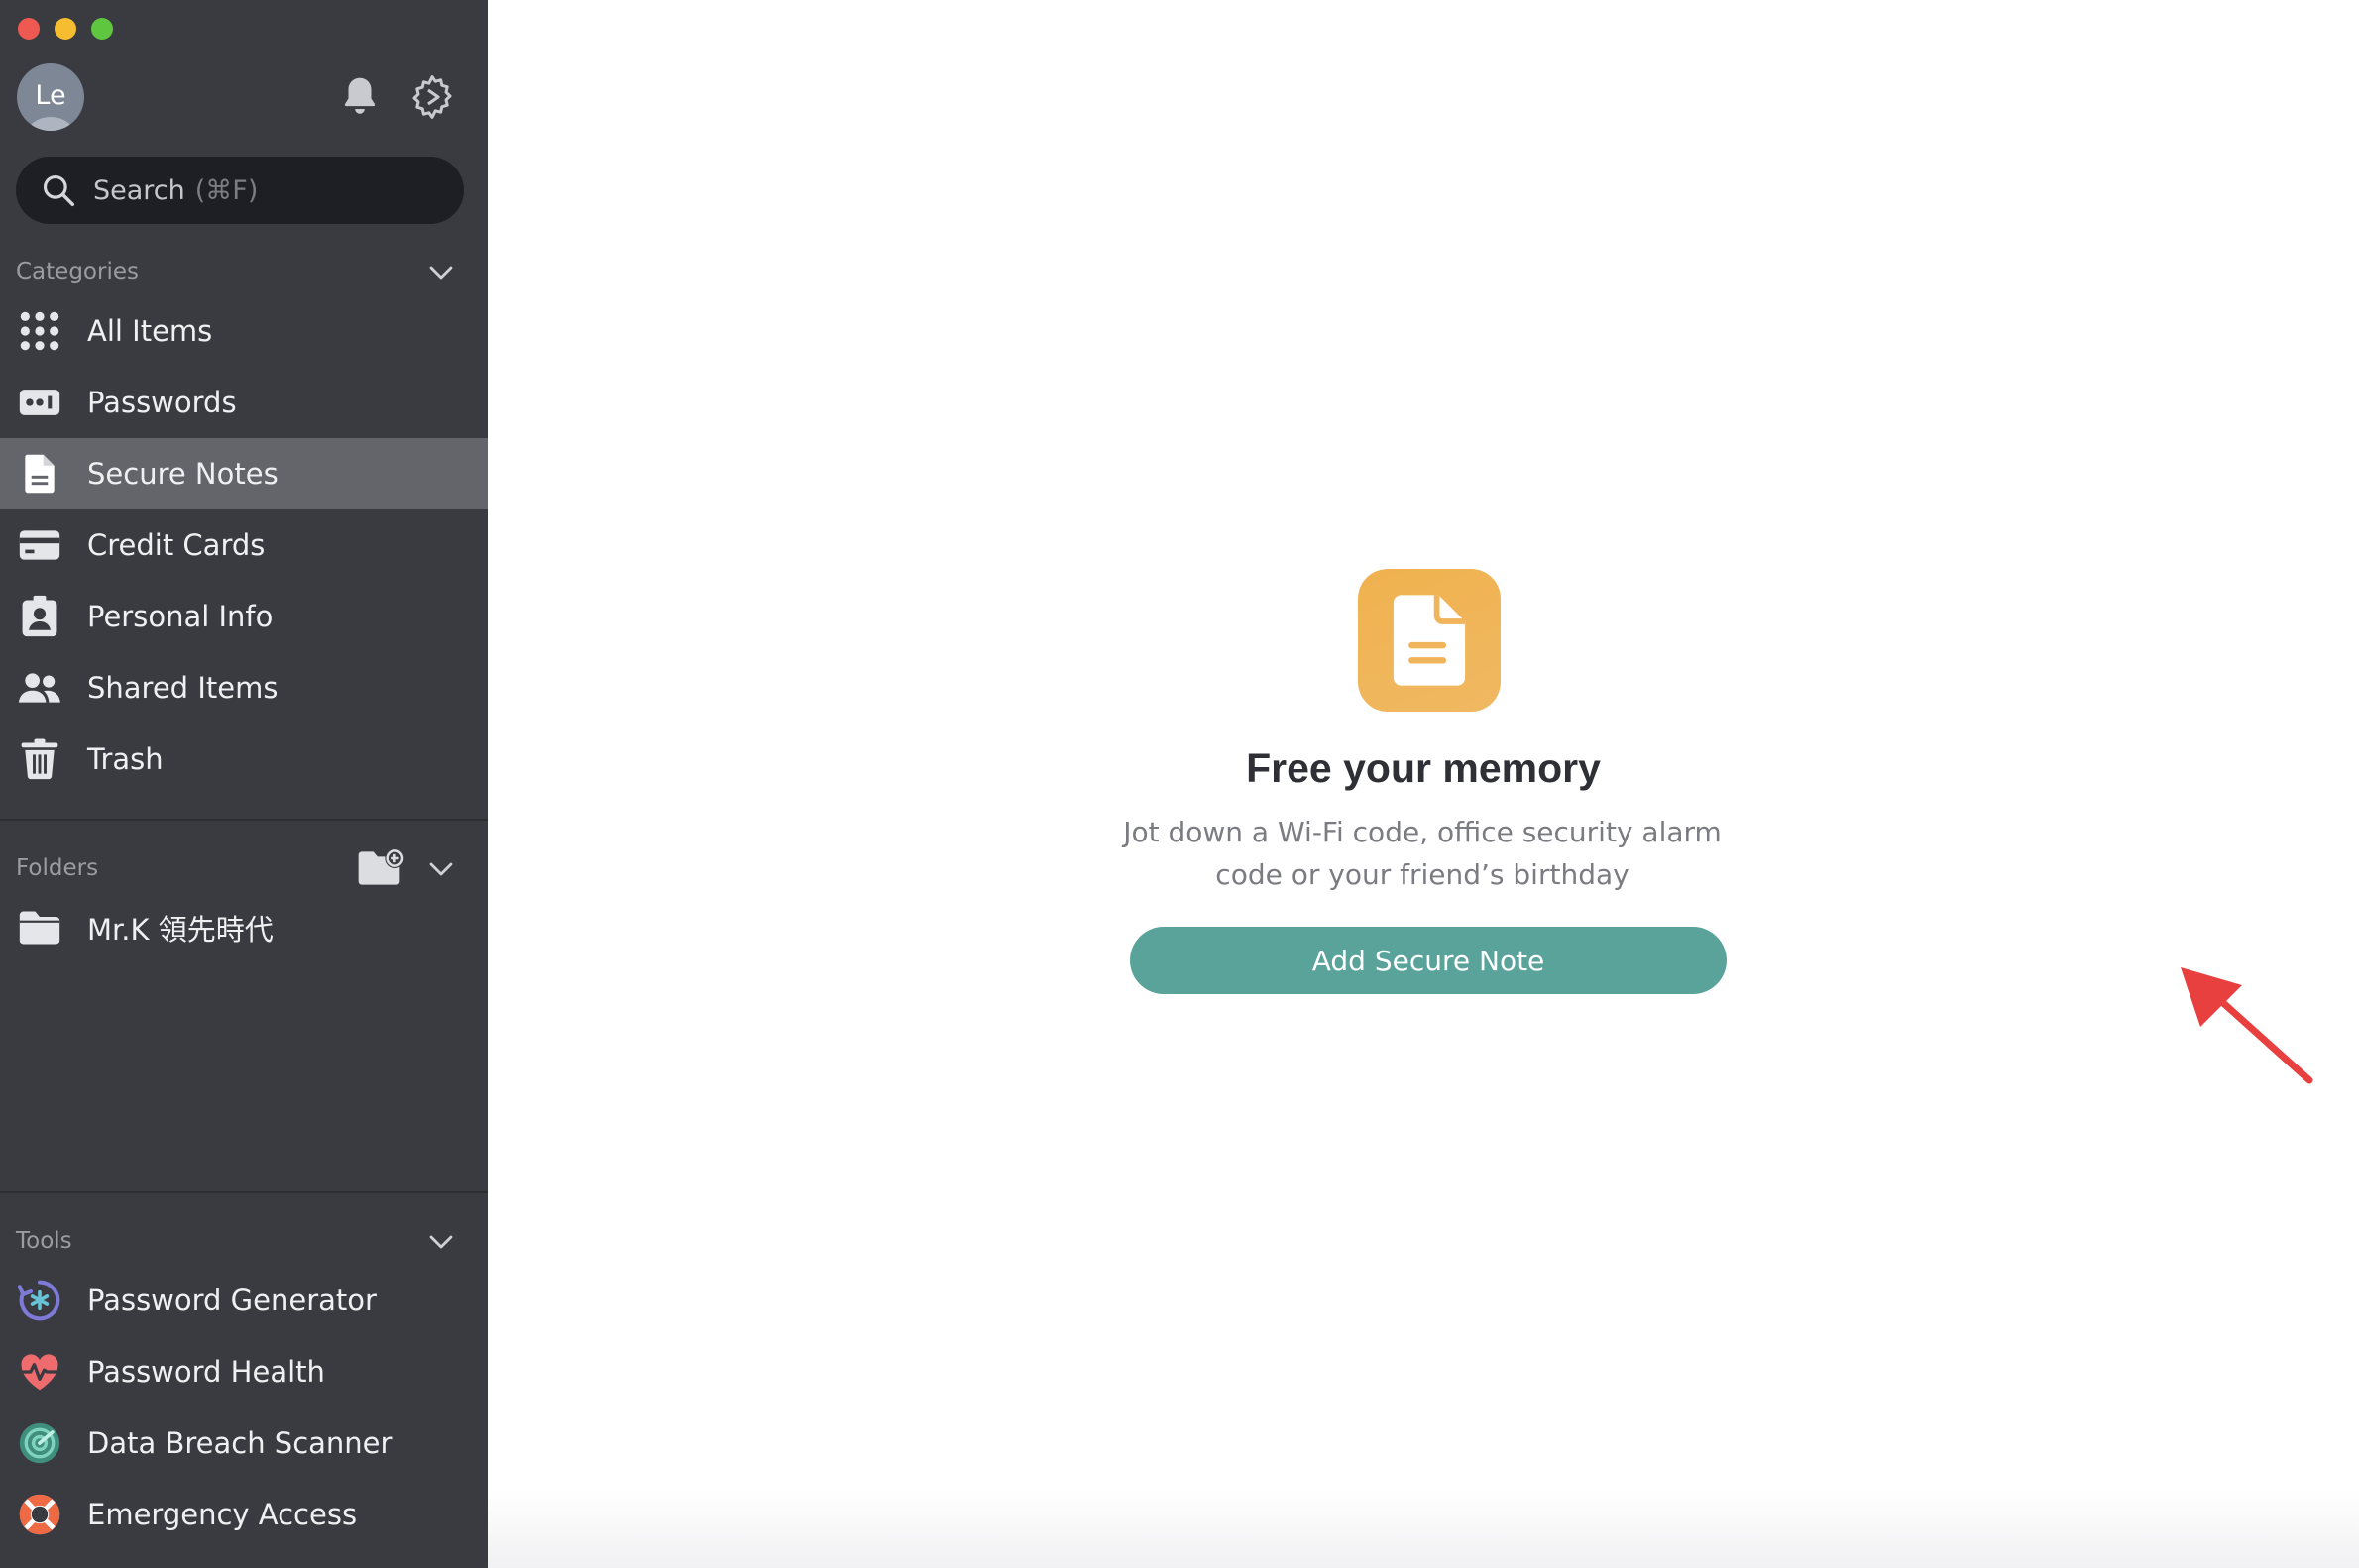 Image resolution: width=2359 pixels, height=1568 pixels. Describe the element at coordinates (180, 616) in the screenshot. I see `sidebar-item-label: Personal Info` at that location.